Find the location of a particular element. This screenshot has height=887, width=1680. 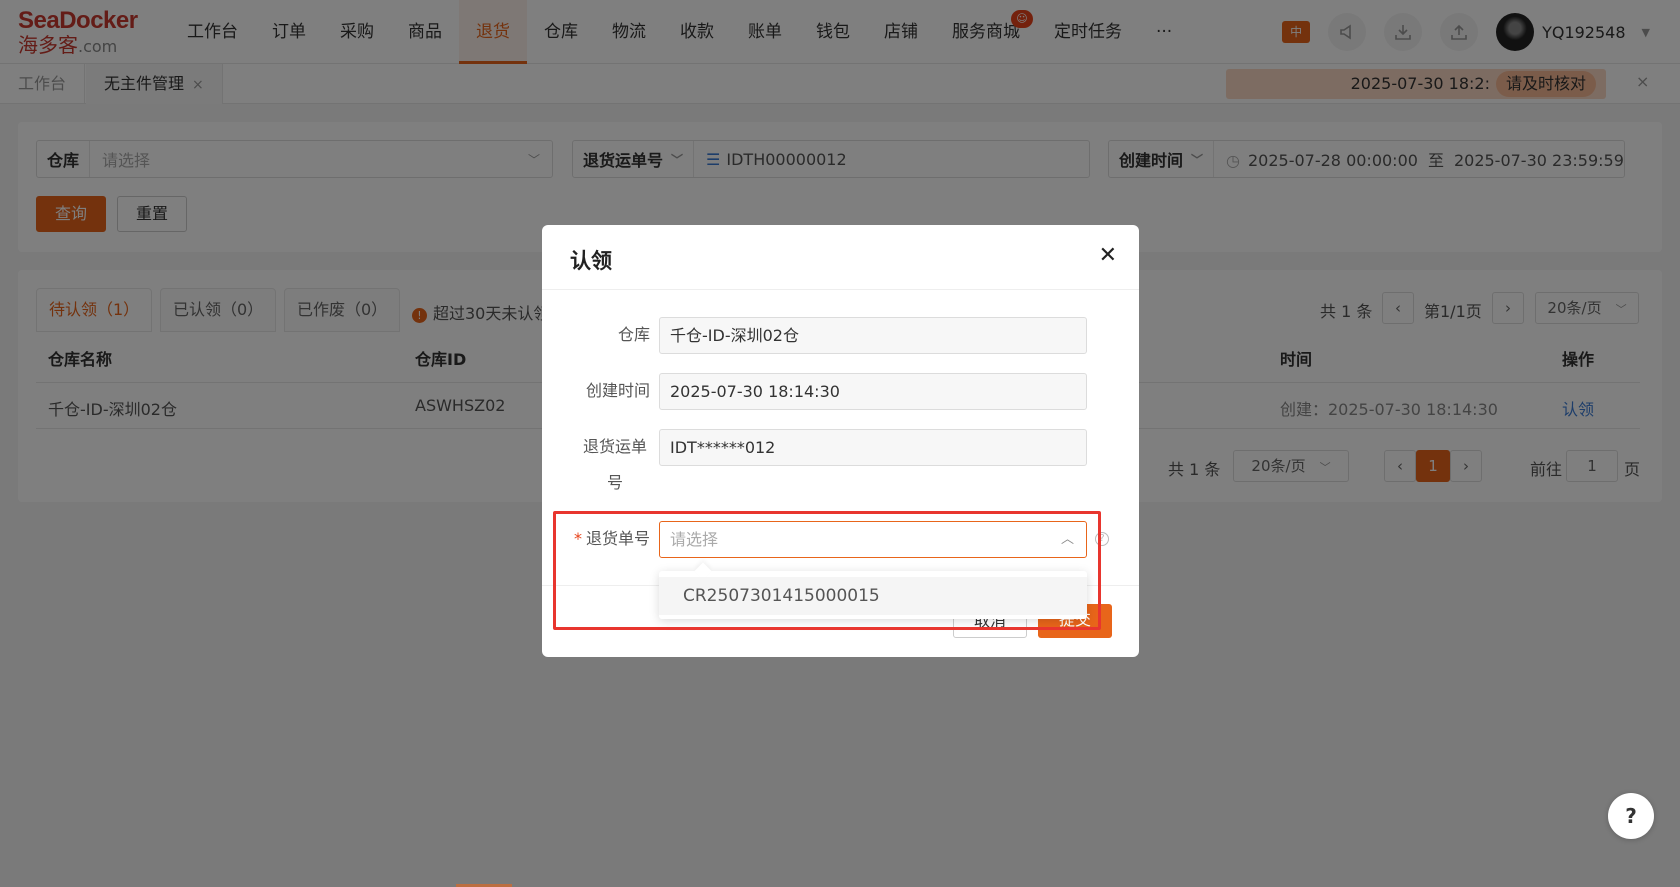

return-waybill-field: IDT******012 is located at coordinates (873, 447).